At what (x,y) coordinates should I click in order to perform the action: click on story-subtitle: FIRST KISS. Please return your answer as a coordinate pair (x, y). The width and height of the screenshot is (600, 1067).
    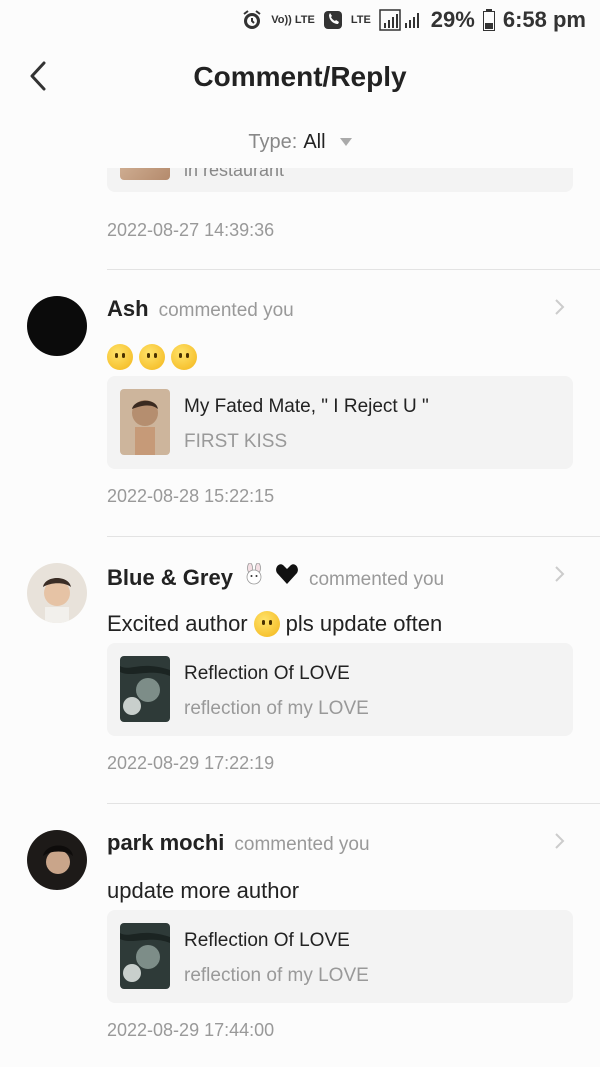
    Looking at the image, I should click on (236, 441).